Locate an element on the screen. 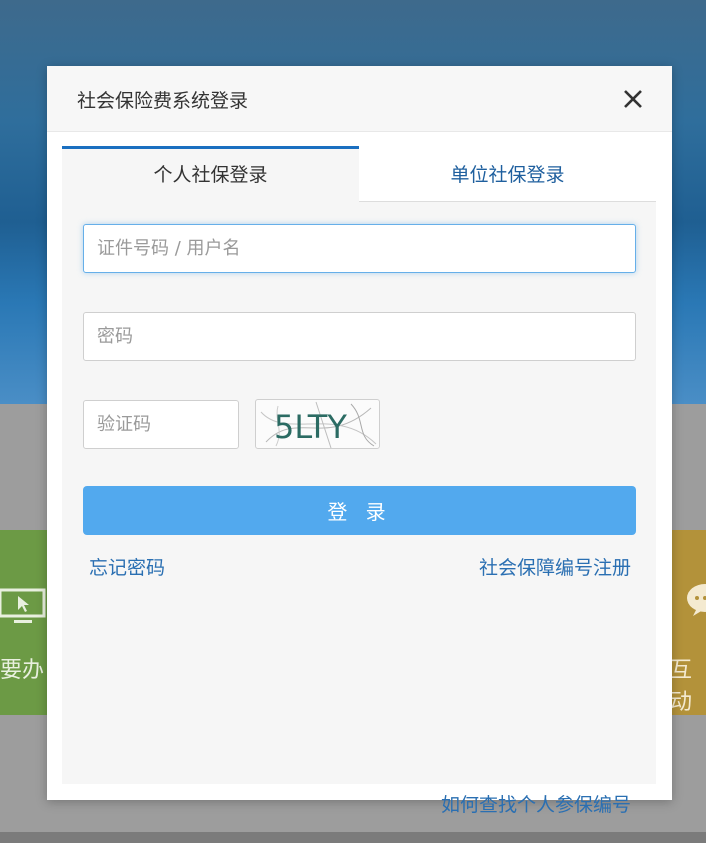 The image size is (706, 843). close-icon is located at coordinates (633, 99).